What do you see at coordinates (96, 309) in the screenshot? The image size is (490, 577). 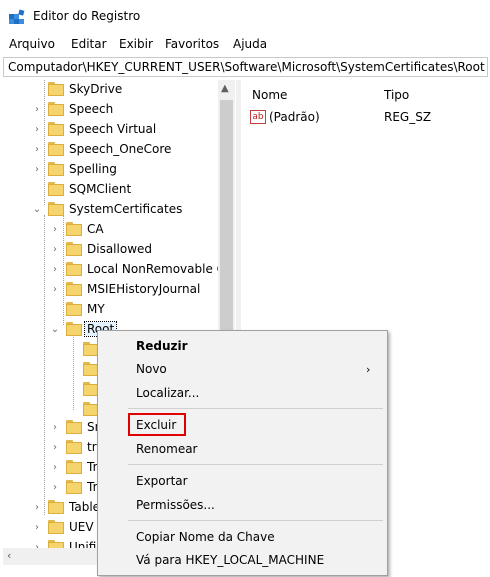 I see `tree-item-label: MY` at bounding box center [96, 309].